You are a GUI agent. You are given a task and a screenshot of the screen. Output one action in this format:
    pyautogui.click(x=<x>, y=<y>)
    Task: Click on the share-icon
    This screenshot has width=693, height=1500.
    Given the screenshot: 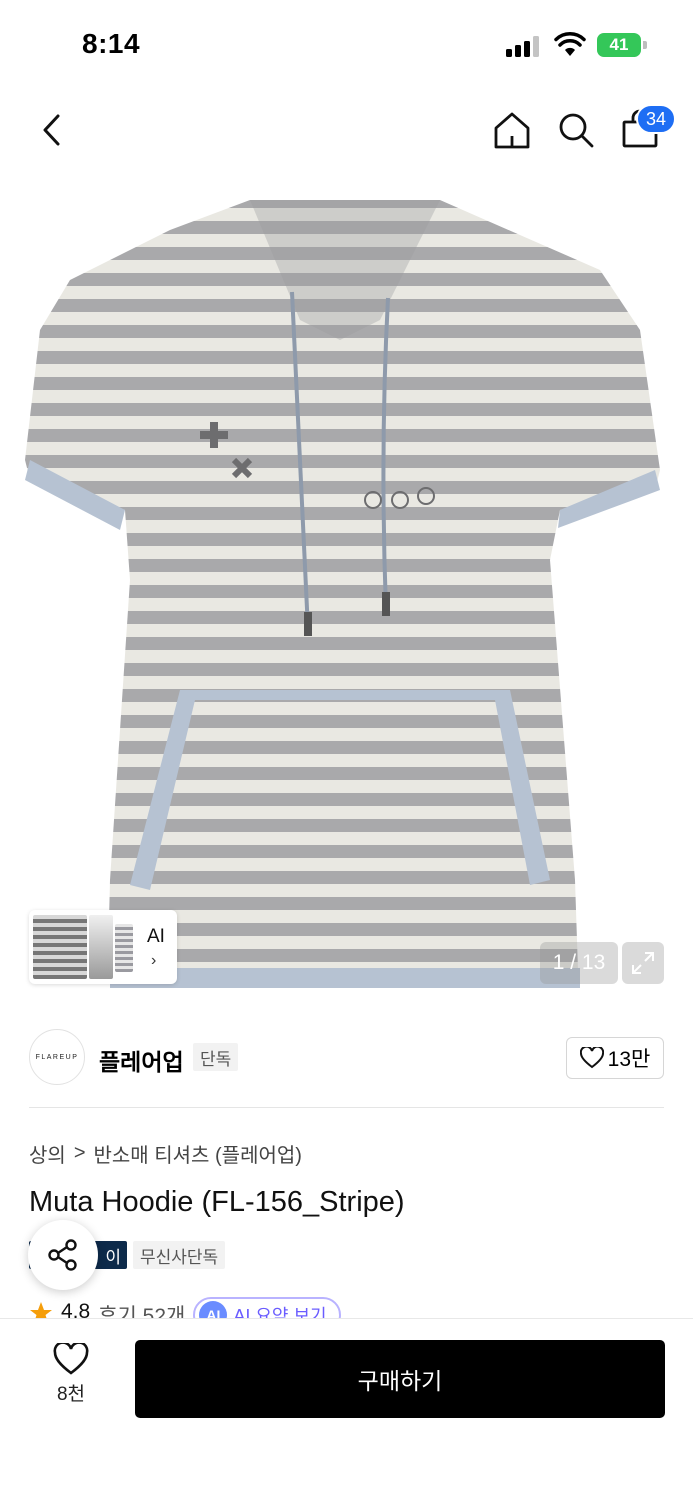 What is the action you would take?
    pyautogui.click(x=62, y=1255)
    